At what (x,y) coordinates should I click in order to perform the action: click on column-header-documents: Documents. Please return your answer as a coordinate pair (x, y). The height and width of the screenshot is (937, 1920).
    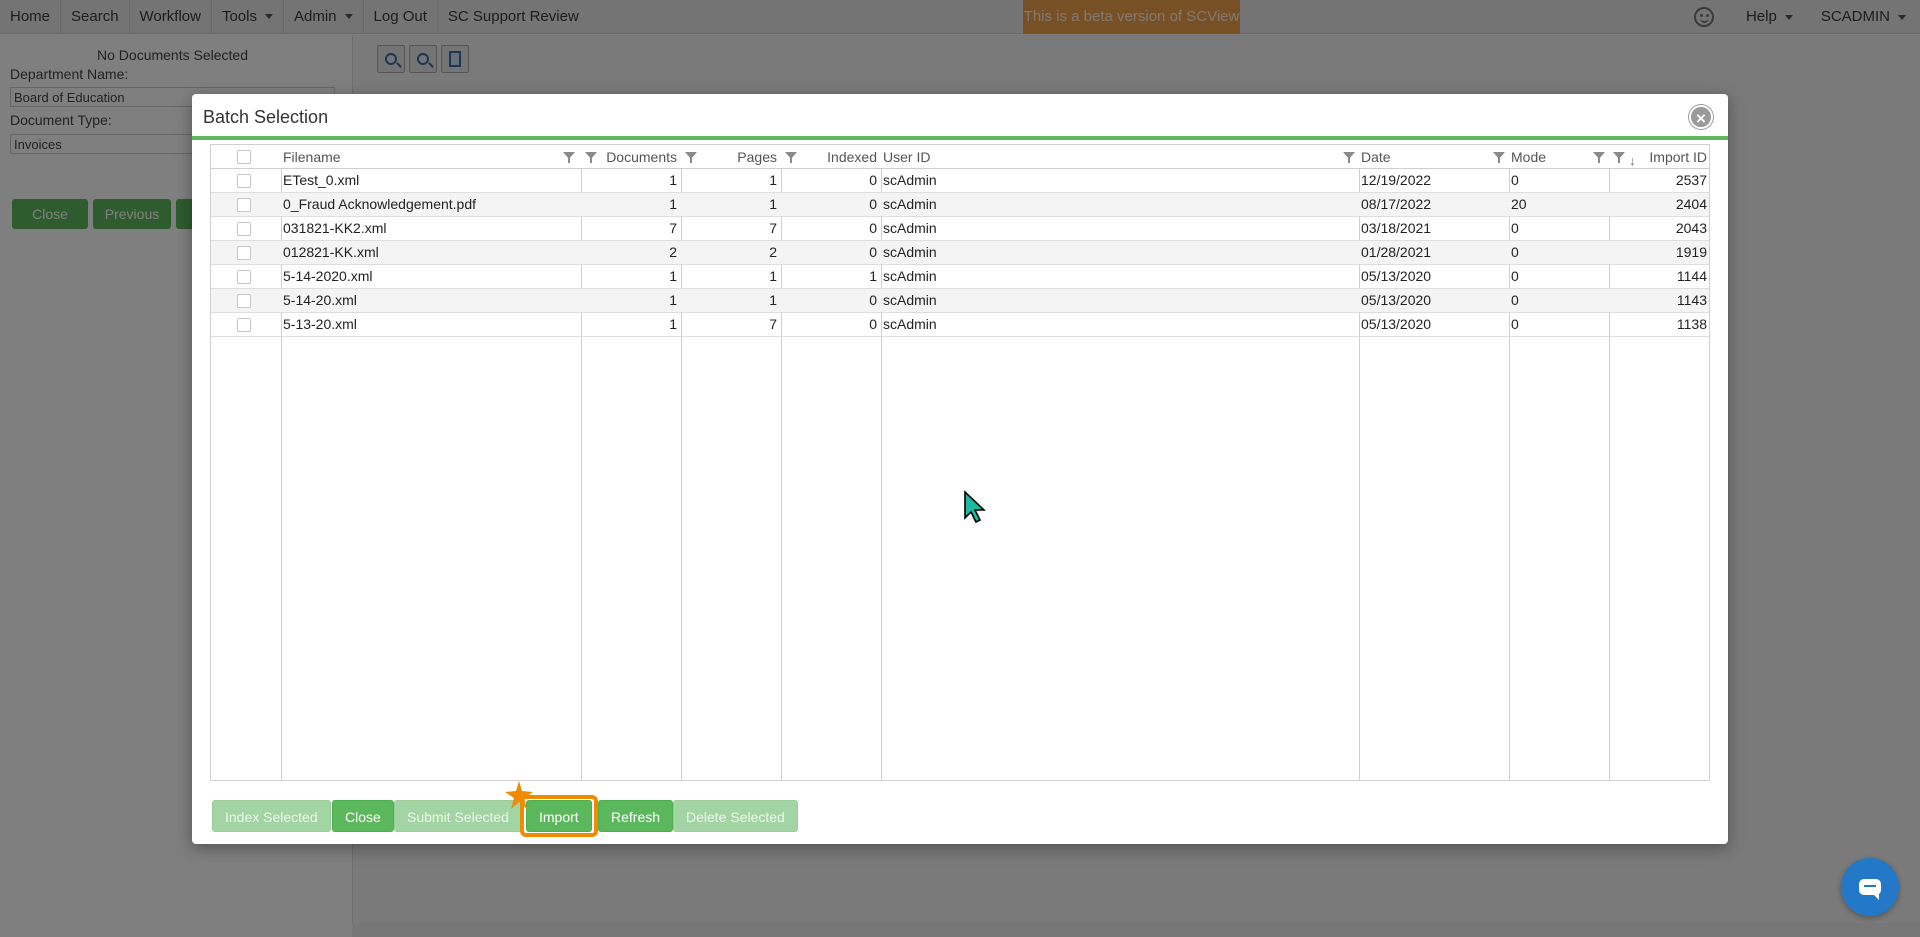
    Looking at the image, I should click on (631, 157).